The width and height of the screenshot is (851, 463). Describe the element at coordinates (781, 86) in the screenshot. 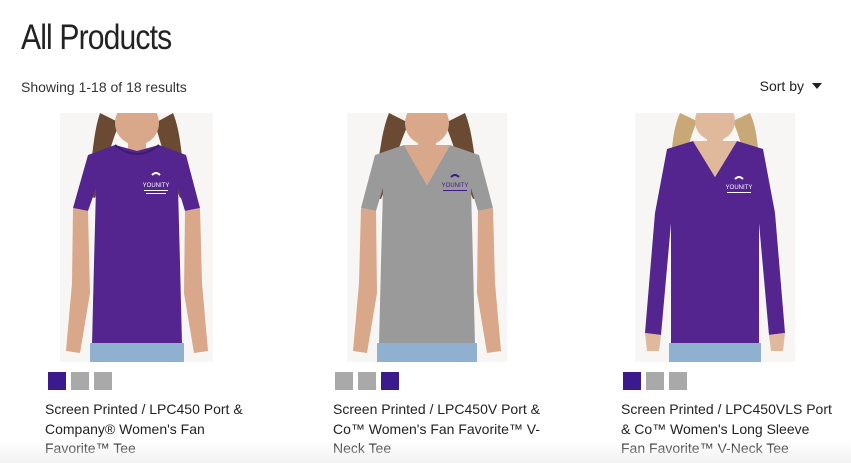

I see `sort-by-label: Sort by` at that location.